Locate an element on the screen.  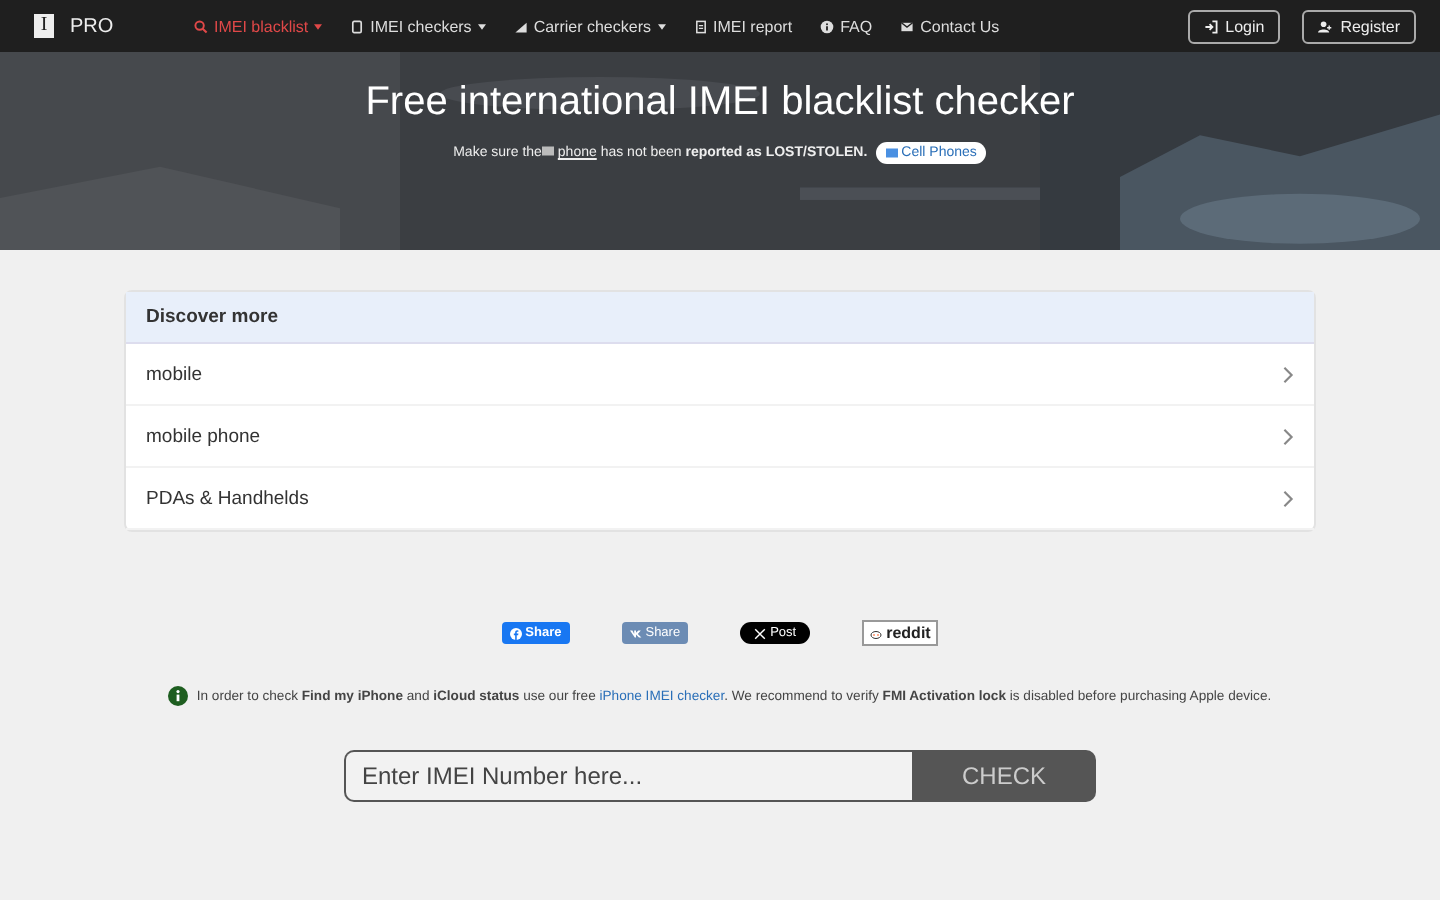
register-button: Register is located at coordinates (1359, 26).